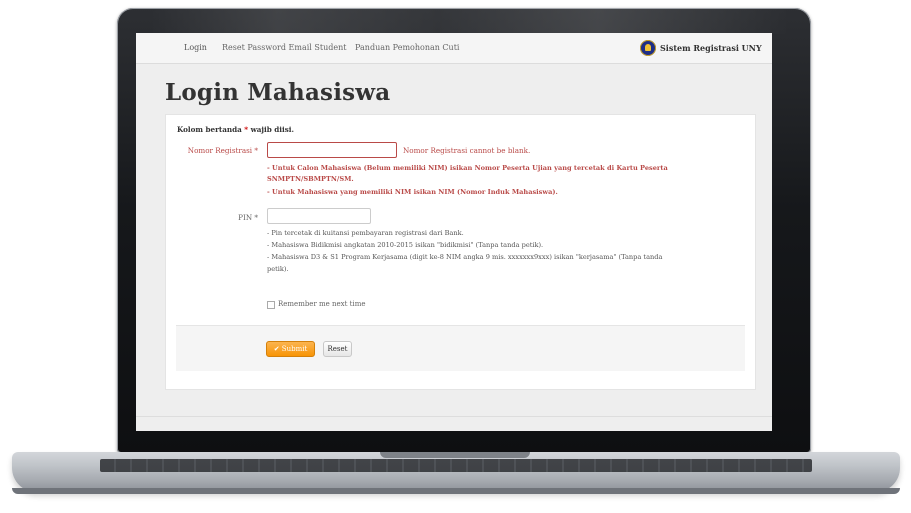 The height and width of the screenshot is (513, 911). What do you see at coordinates (456, 465) in the screenshot?
I see `keyboard-icon` at bounding box center [456, 465].